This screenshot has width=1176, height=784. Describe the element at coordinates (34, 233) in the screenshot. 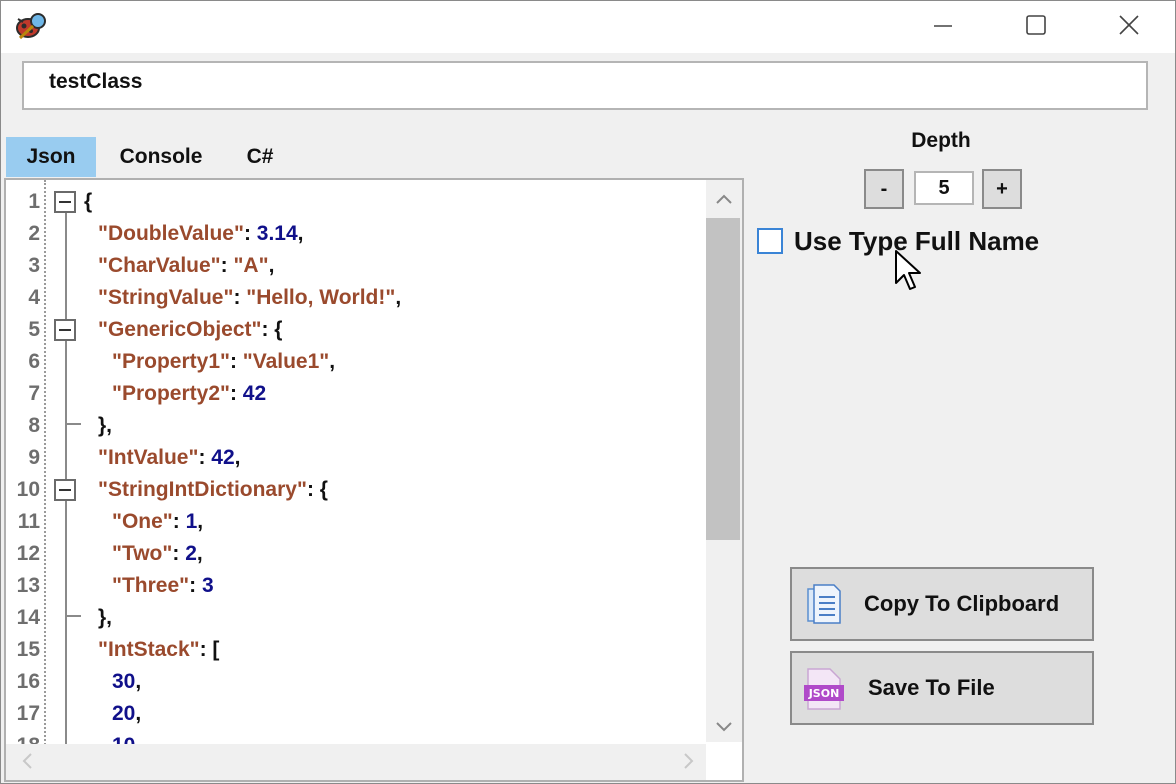

I see `line-number: 2` at that location.